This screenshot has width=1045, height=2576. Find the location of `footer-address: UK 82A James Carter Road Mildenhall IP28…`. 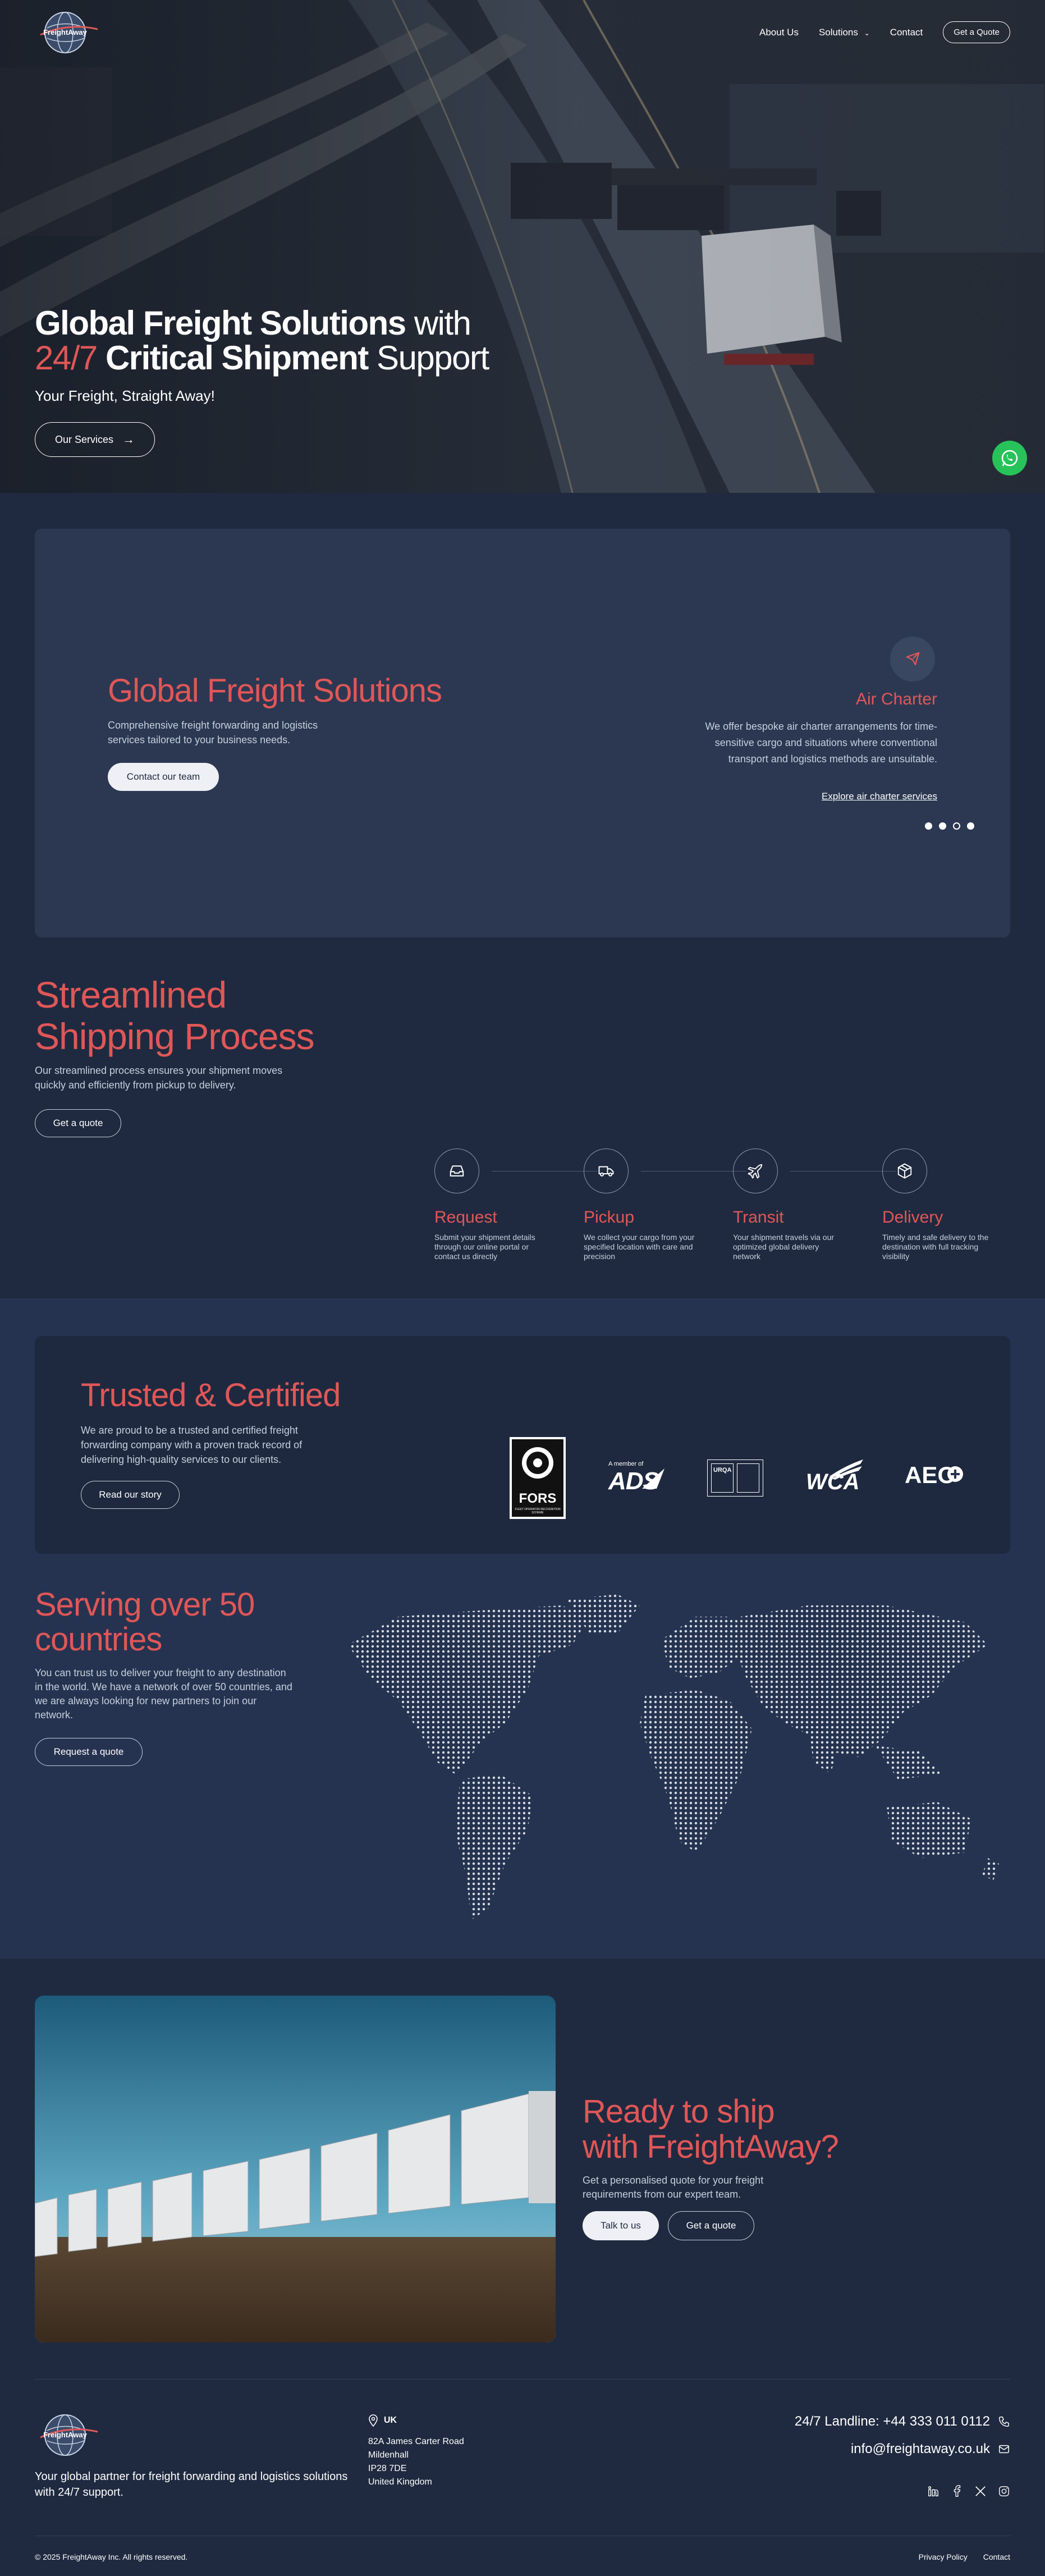

footer-address: UK 82A James Carter Road Mildenhall IP28… is located at coordinates (416, 2451).